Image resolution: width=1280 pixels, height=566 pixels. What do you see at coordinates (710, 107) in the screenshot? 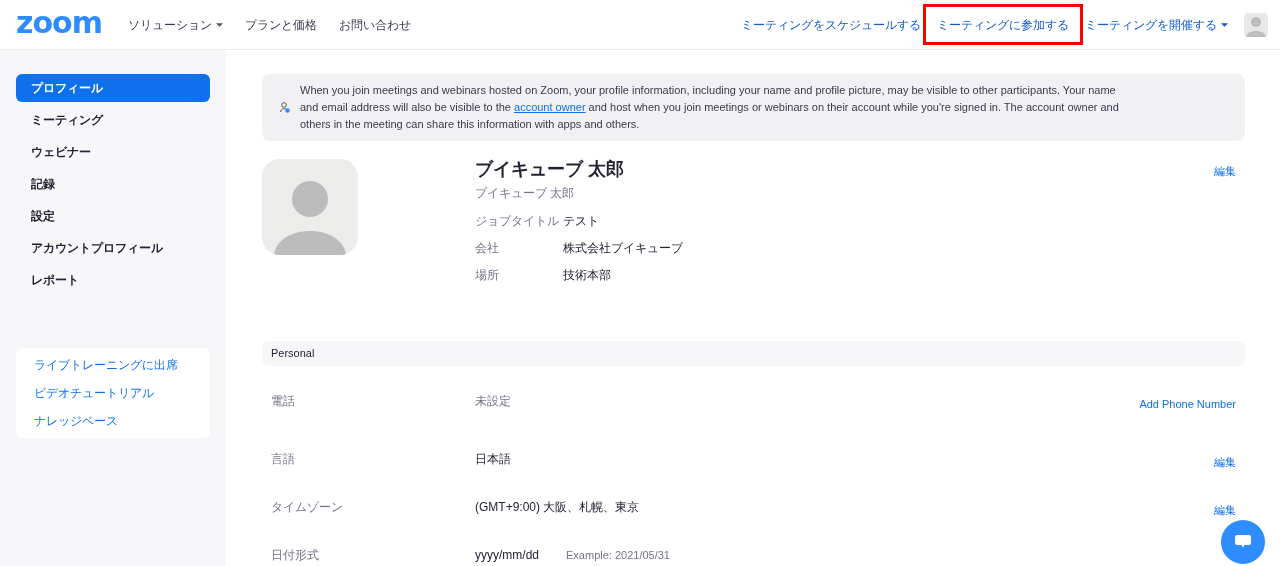
I see `privacy-notice: When you join meetings and webinars hosted on Zoom, your profile information, including your name and profile picture, may be visible to other participants. Your name and email address will also be visible to the account owner and host when you join meetings or webinars on their account while you're signed in. The account owner and others in the meeting can share this information with apps and others.` at bounding box center [710, 107].